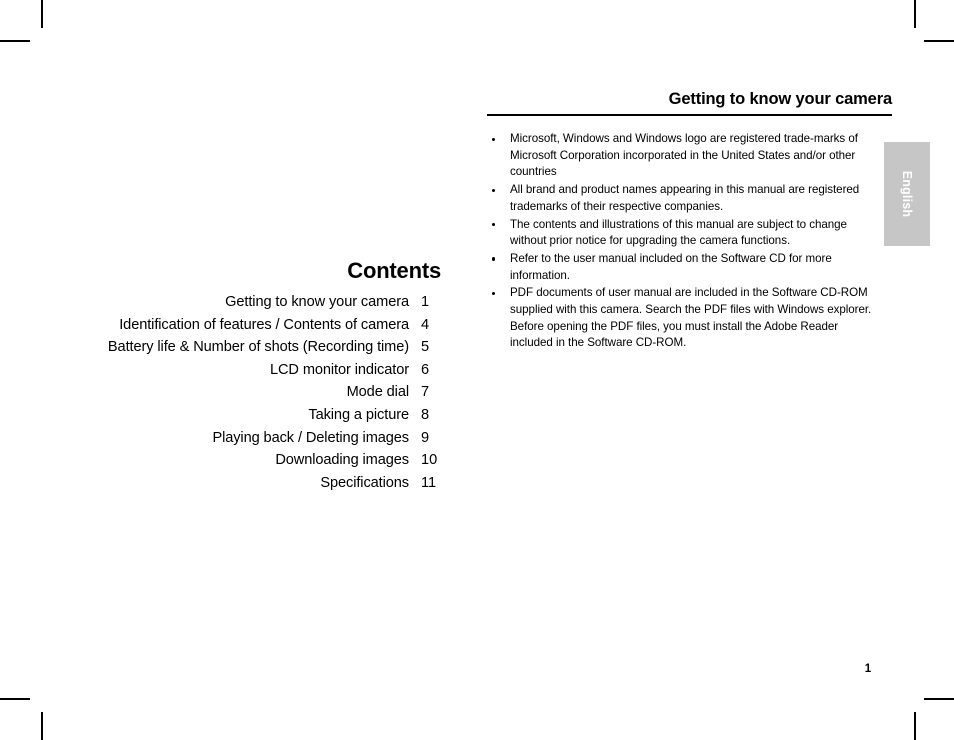 This screenshot has height=740, width=954. I want to click on toc-entry-label: Mode dial, so click(377, 392).